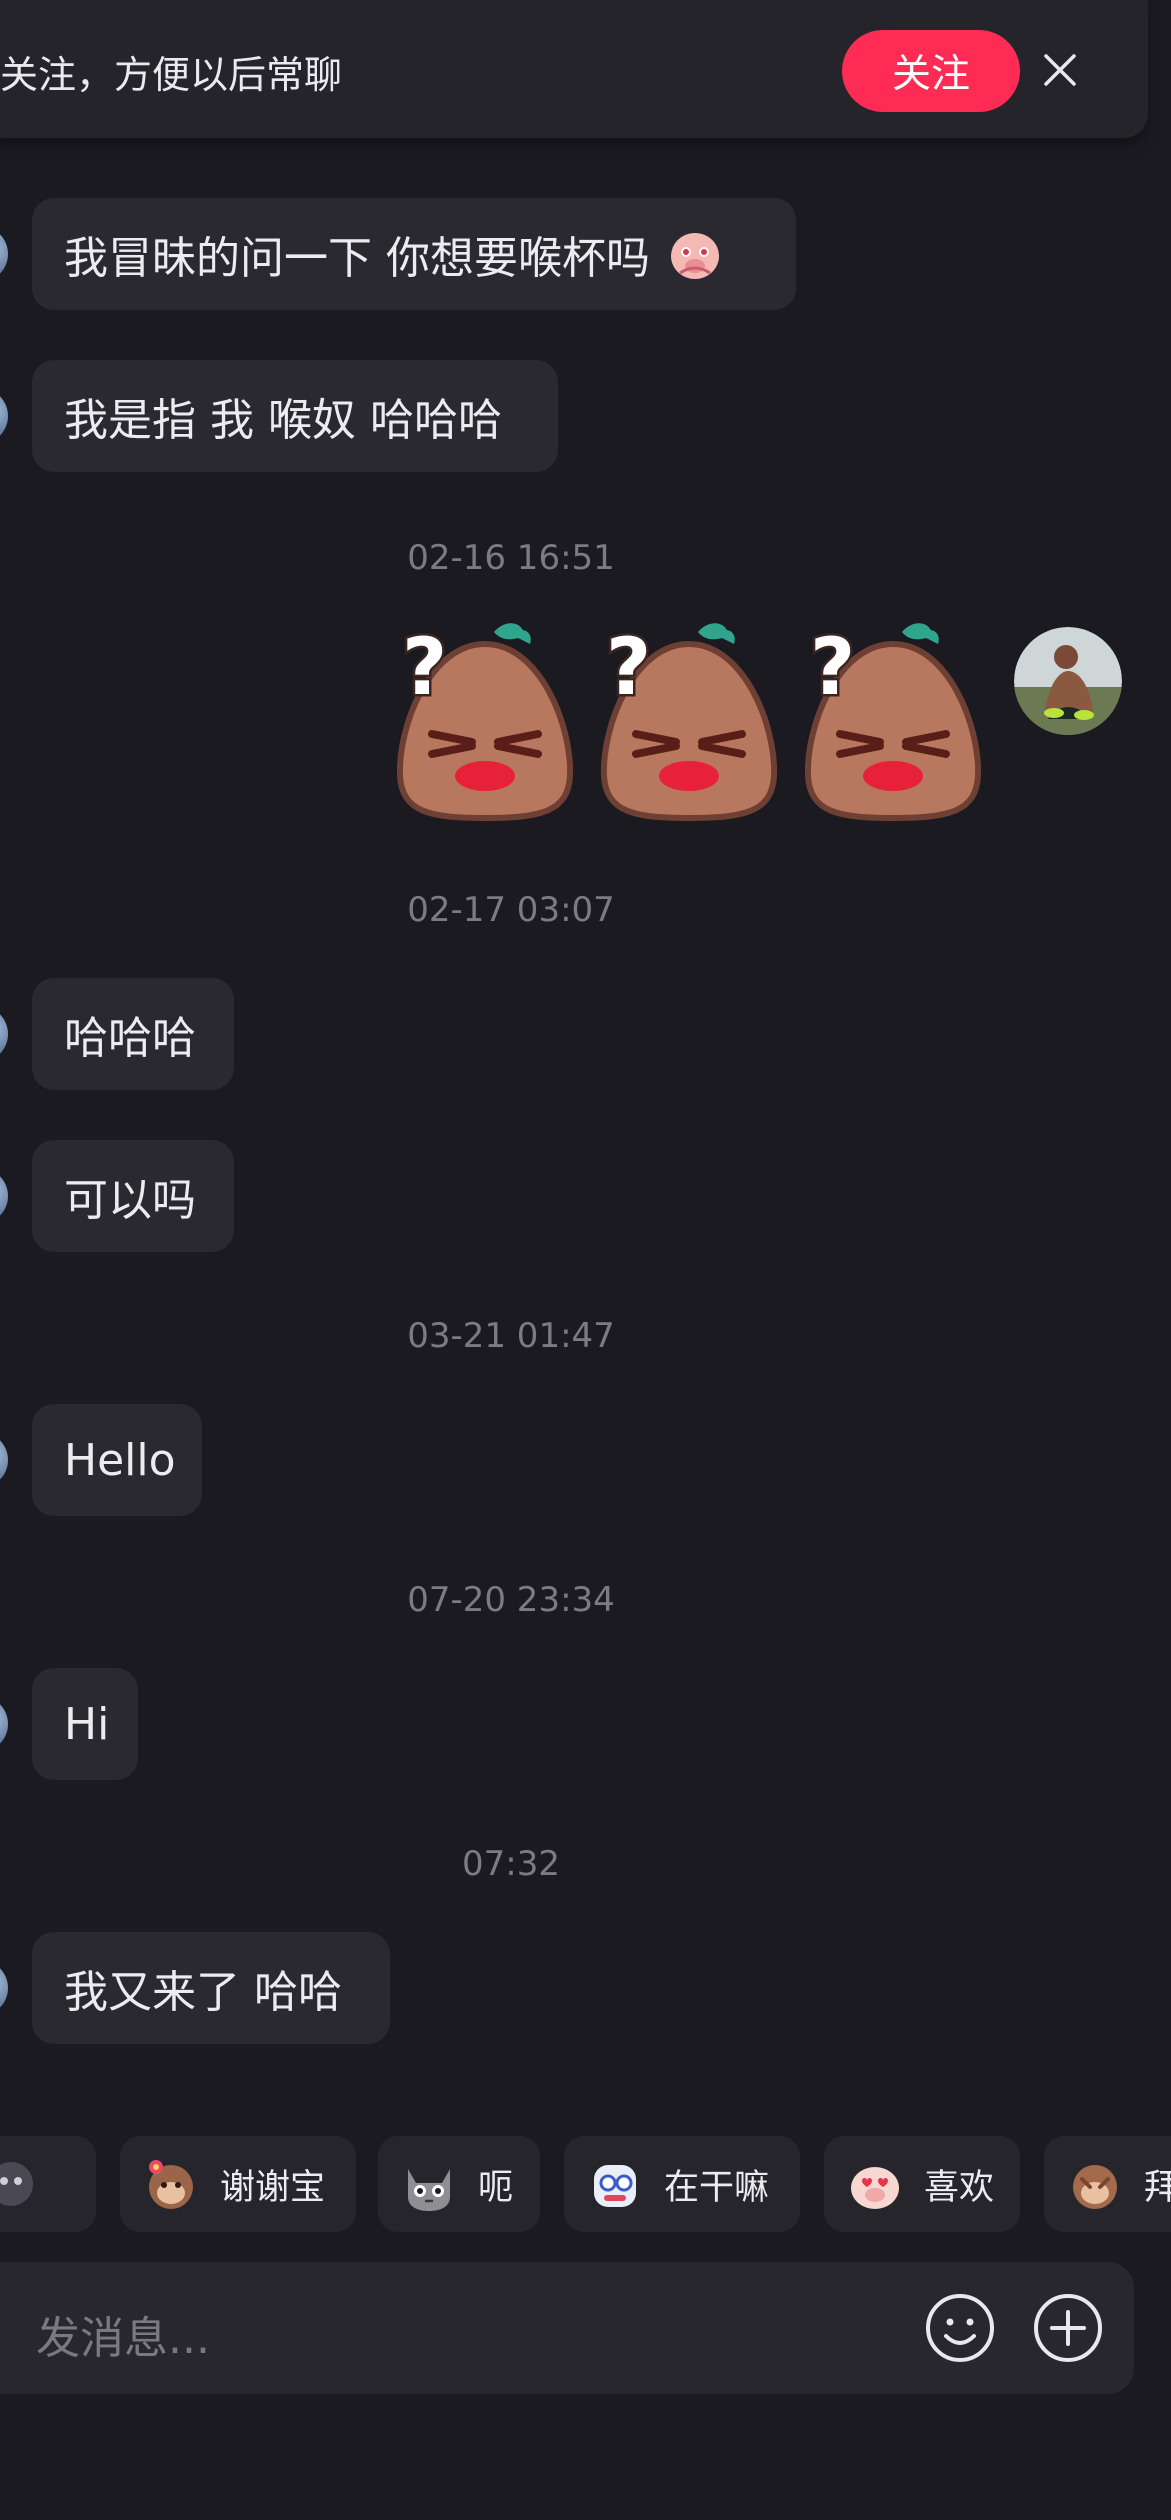  Describe the element at coordinates (171, 75) in the screenshot. I see `follow-banner-text: 关注，方便以后常聊` at that location.